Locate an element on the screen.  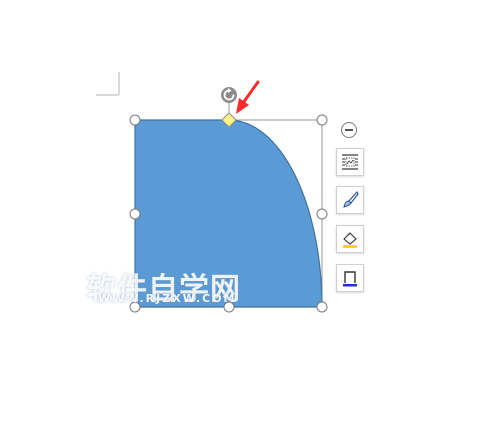
resize-handle-bottom-right is located at coordinates (322, 307).